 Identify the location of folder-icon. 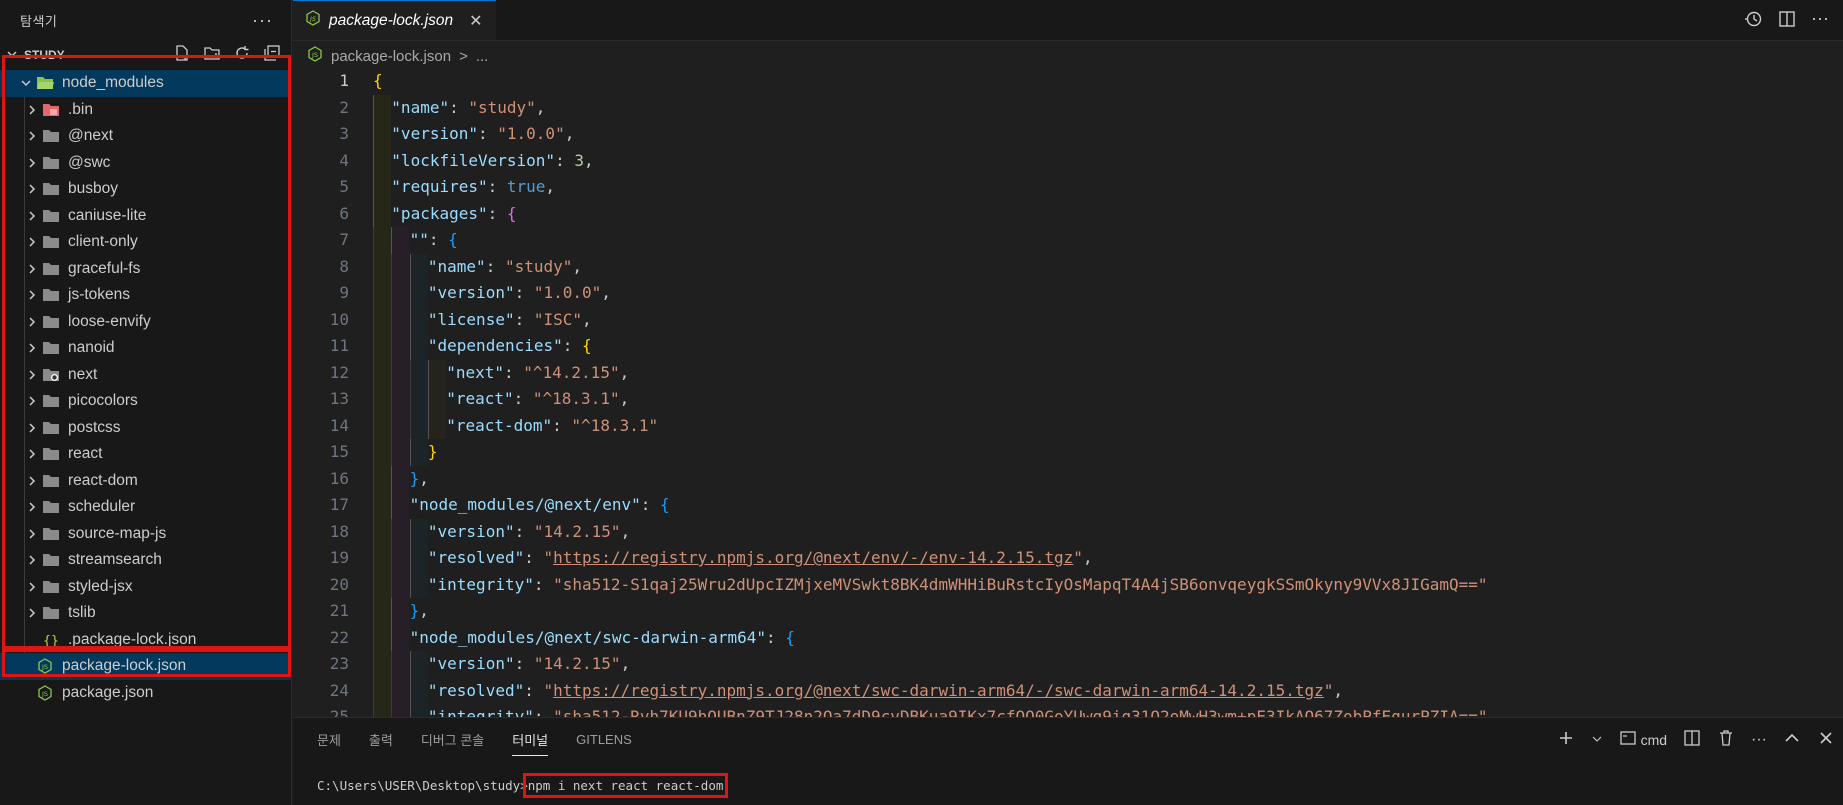
(51, 428).